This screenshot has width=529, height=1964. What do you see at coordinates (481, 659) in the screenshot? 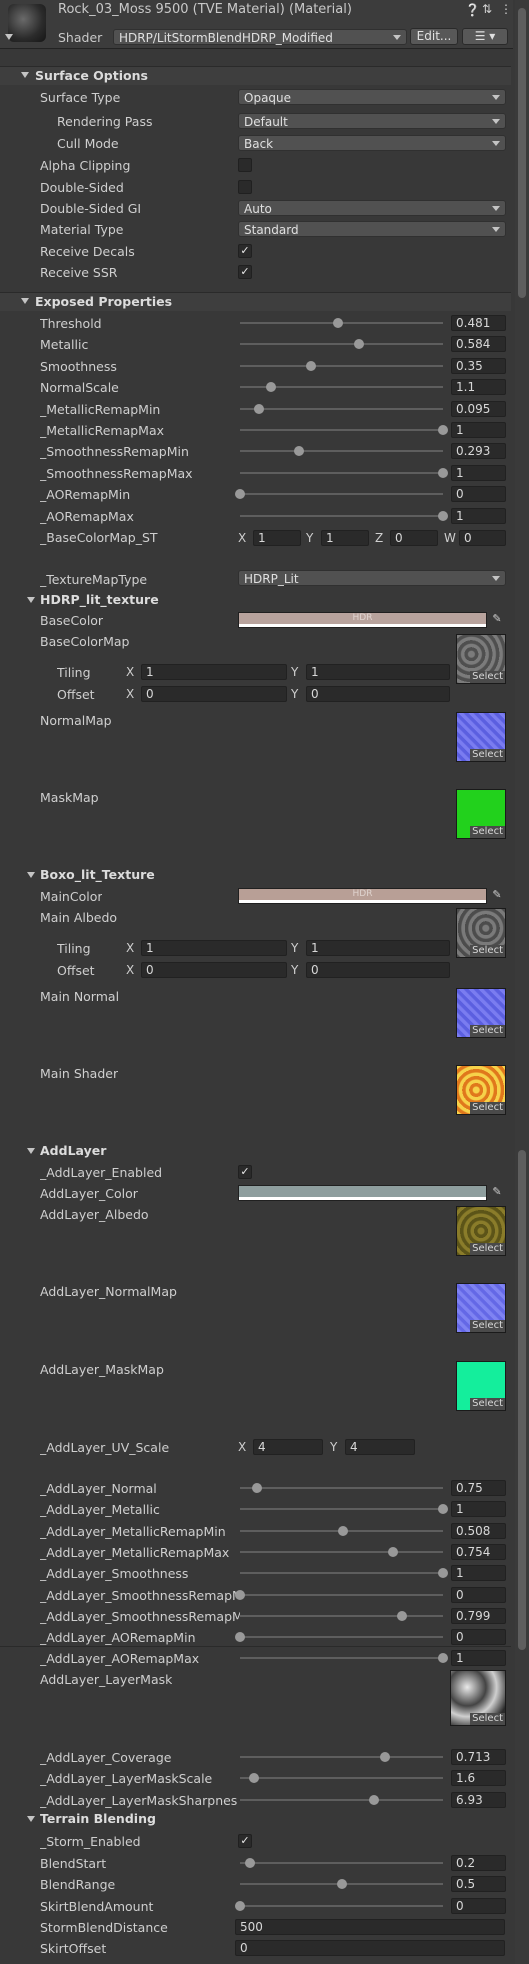
I see `basecolormap-texture-slot: Select` at bounding box center [481, 659].